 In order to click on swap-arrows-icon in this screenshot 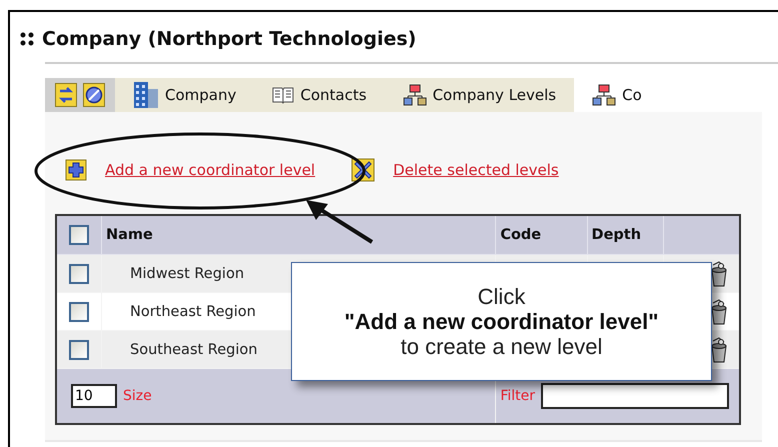, I will do `click(66, 95)`.